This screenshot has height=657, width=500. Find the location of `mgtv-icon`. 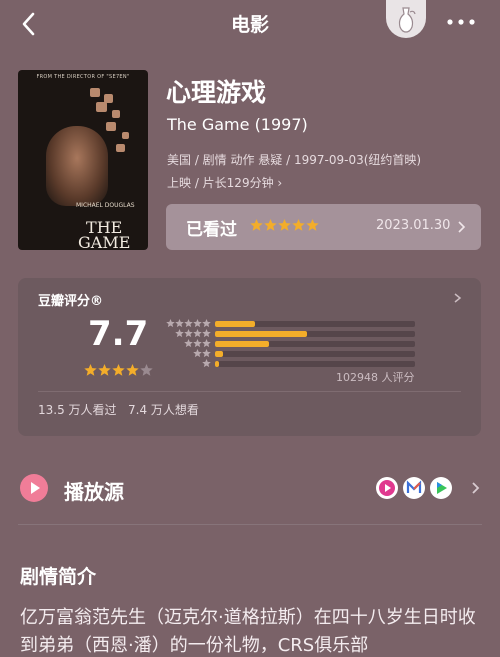

mgtv-icon is located at coordinates (414, 488).